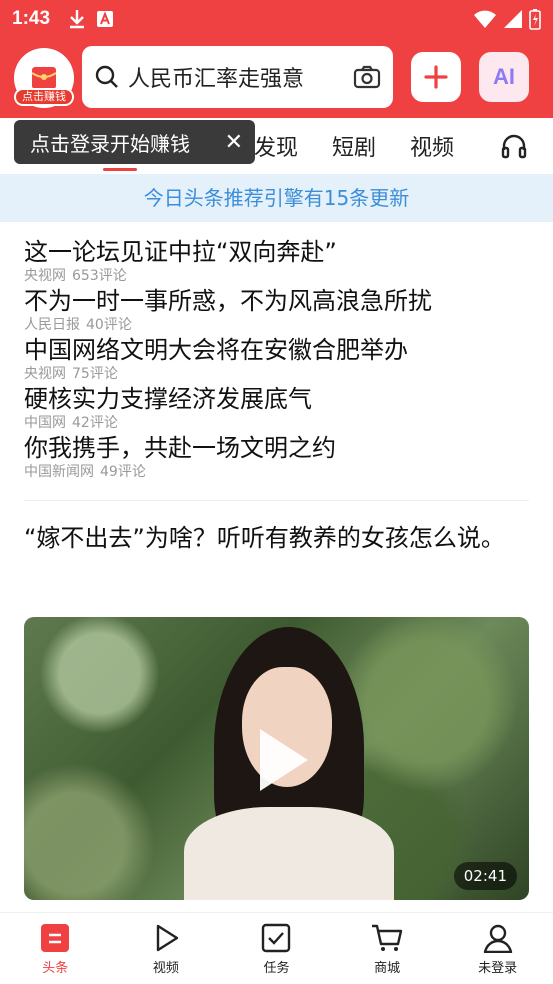 The height and width of the screenshot is (984, 553). I want to click on nav-profile: 未登录, so click(497, 948).